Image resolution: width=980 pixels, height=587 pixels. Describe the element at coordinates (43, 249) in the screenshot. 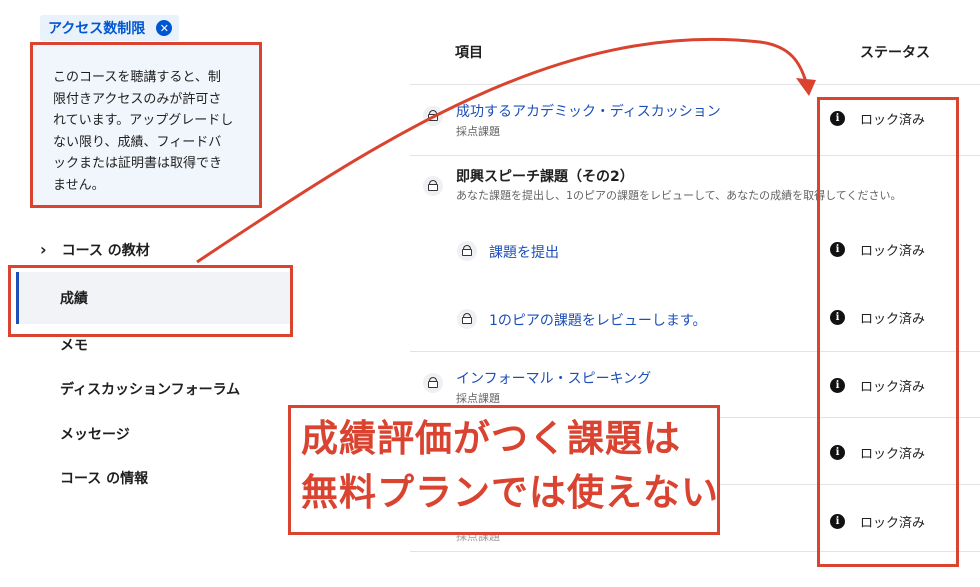

I see `chevron-right-icon: ›` at that location.